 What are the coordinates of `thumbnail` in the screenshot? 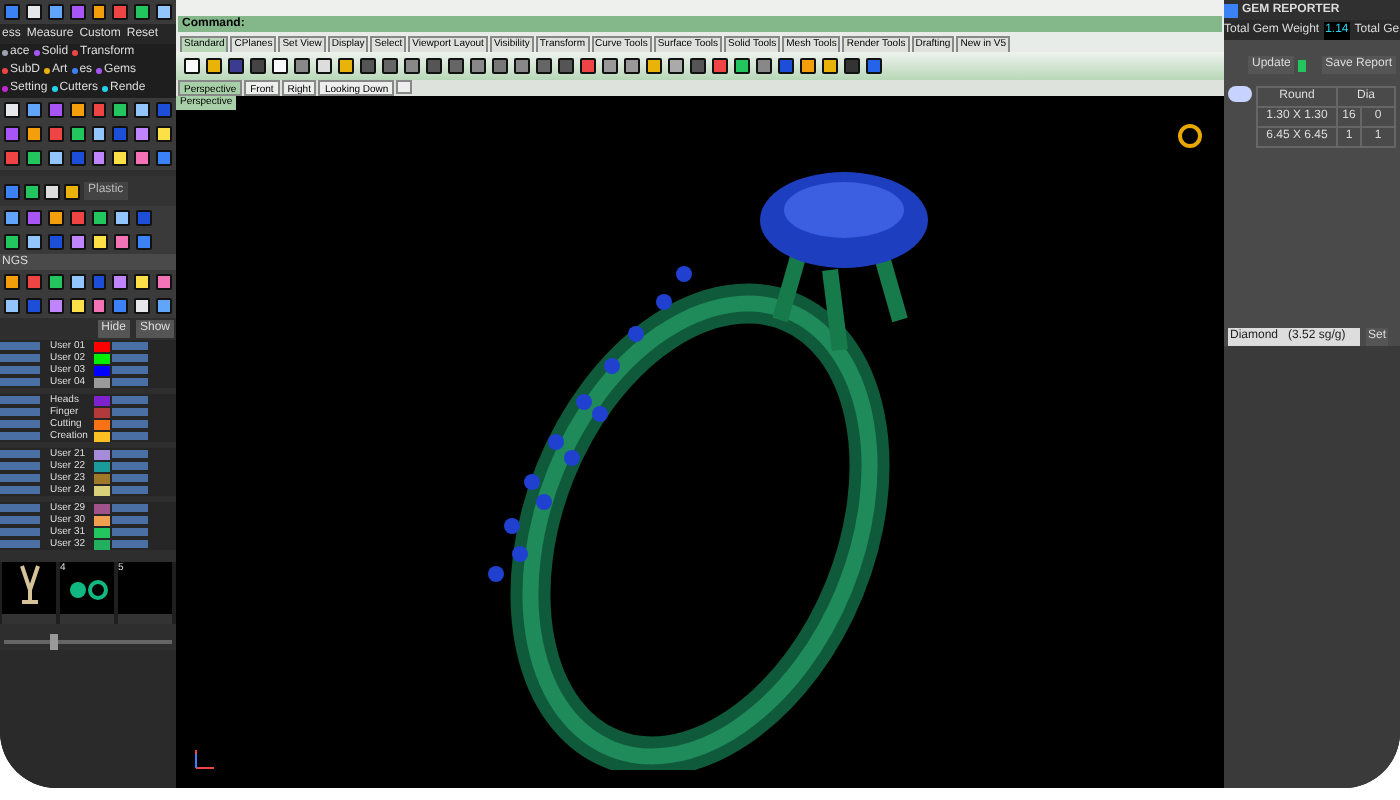 It's located at (29, 588).